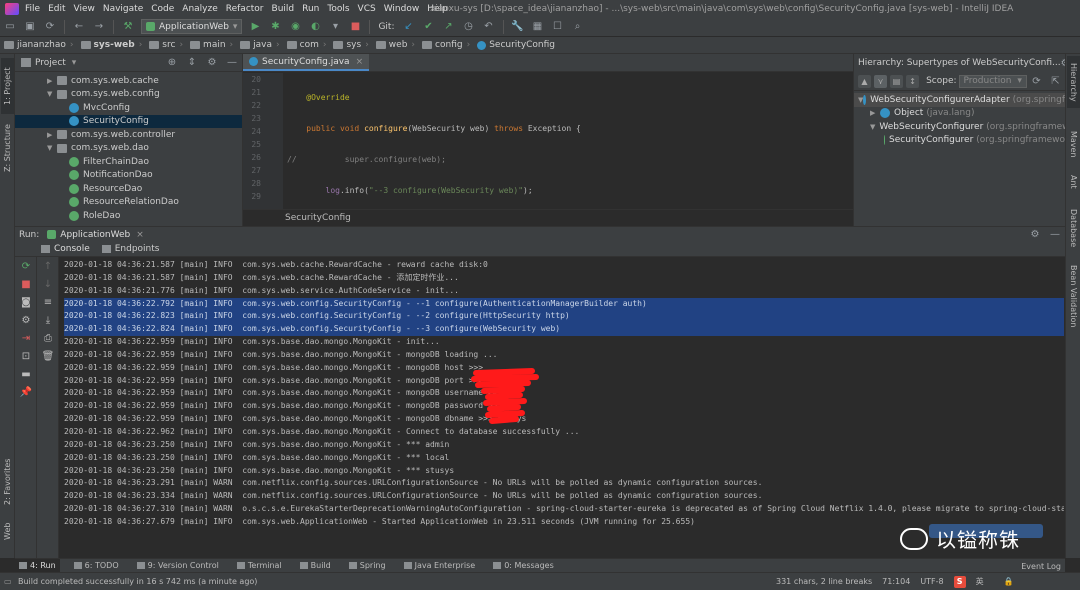 This screenshot has height=590, width=1080. Describe the element at coordinates (304, 45) in the screenshot. I see `breadcrumb-item: com ›` at that location.